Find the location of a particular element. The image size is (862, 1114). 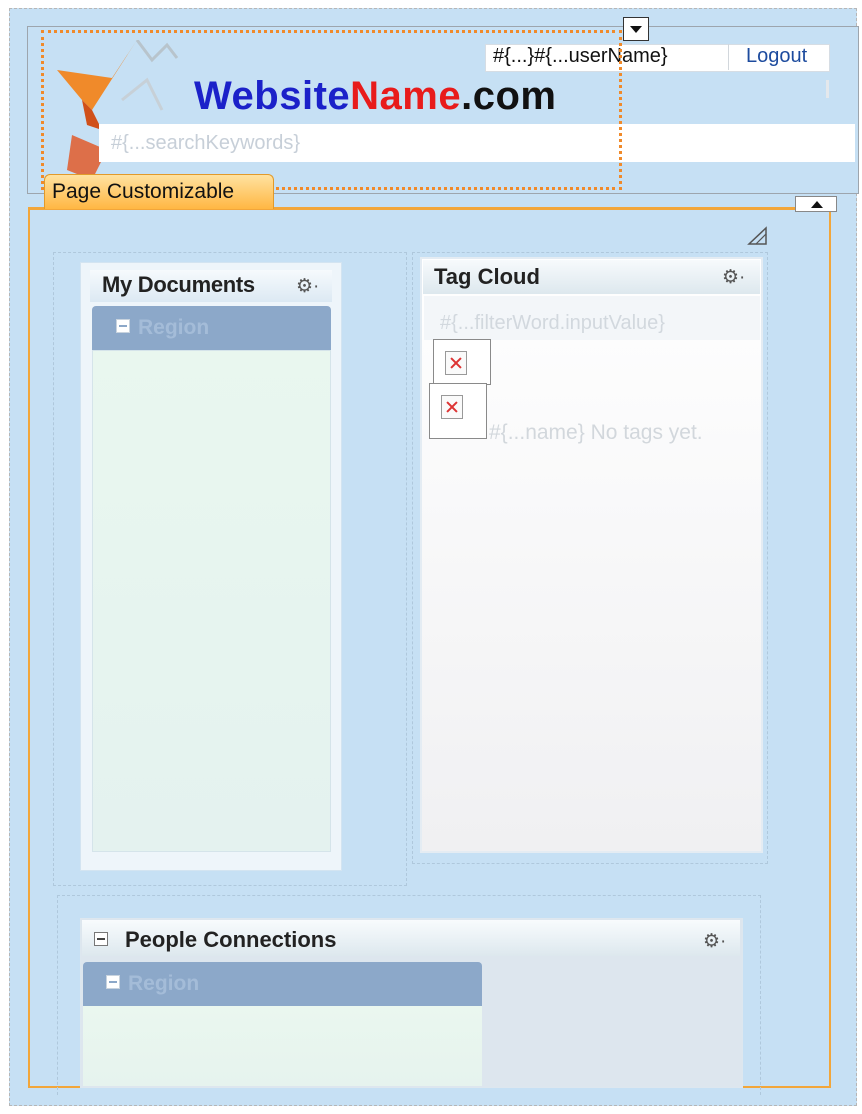

chevron-up-icon is located at coordinates (816, 204).